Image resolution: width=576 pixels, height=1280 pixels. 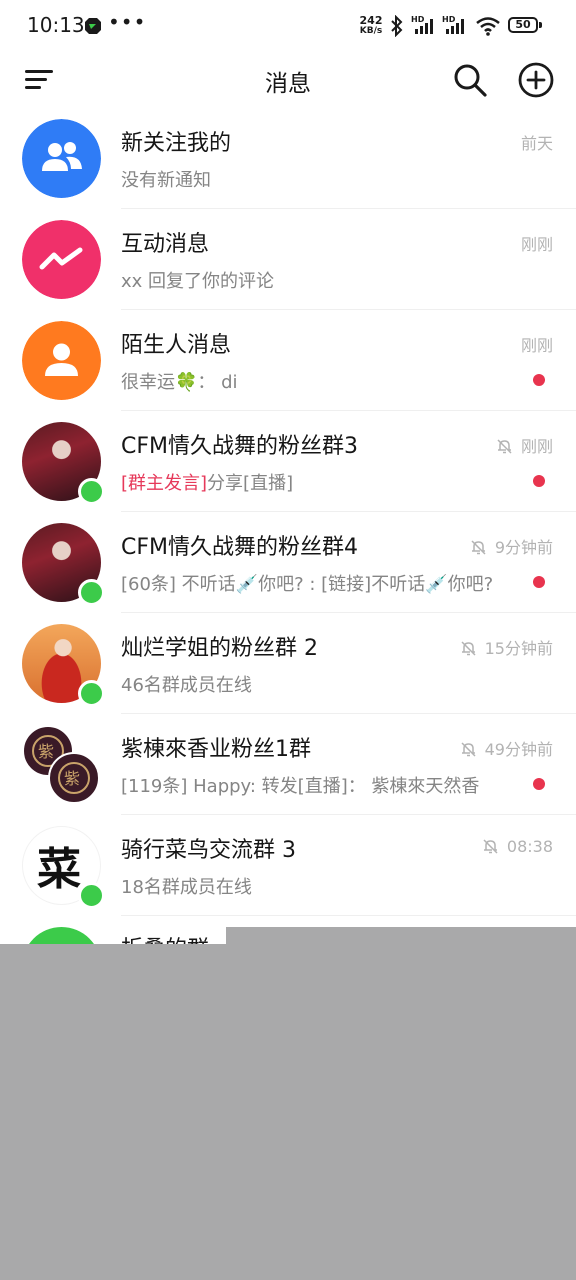 I want to click on status-time: 10:13, so click(x=56, y=25).